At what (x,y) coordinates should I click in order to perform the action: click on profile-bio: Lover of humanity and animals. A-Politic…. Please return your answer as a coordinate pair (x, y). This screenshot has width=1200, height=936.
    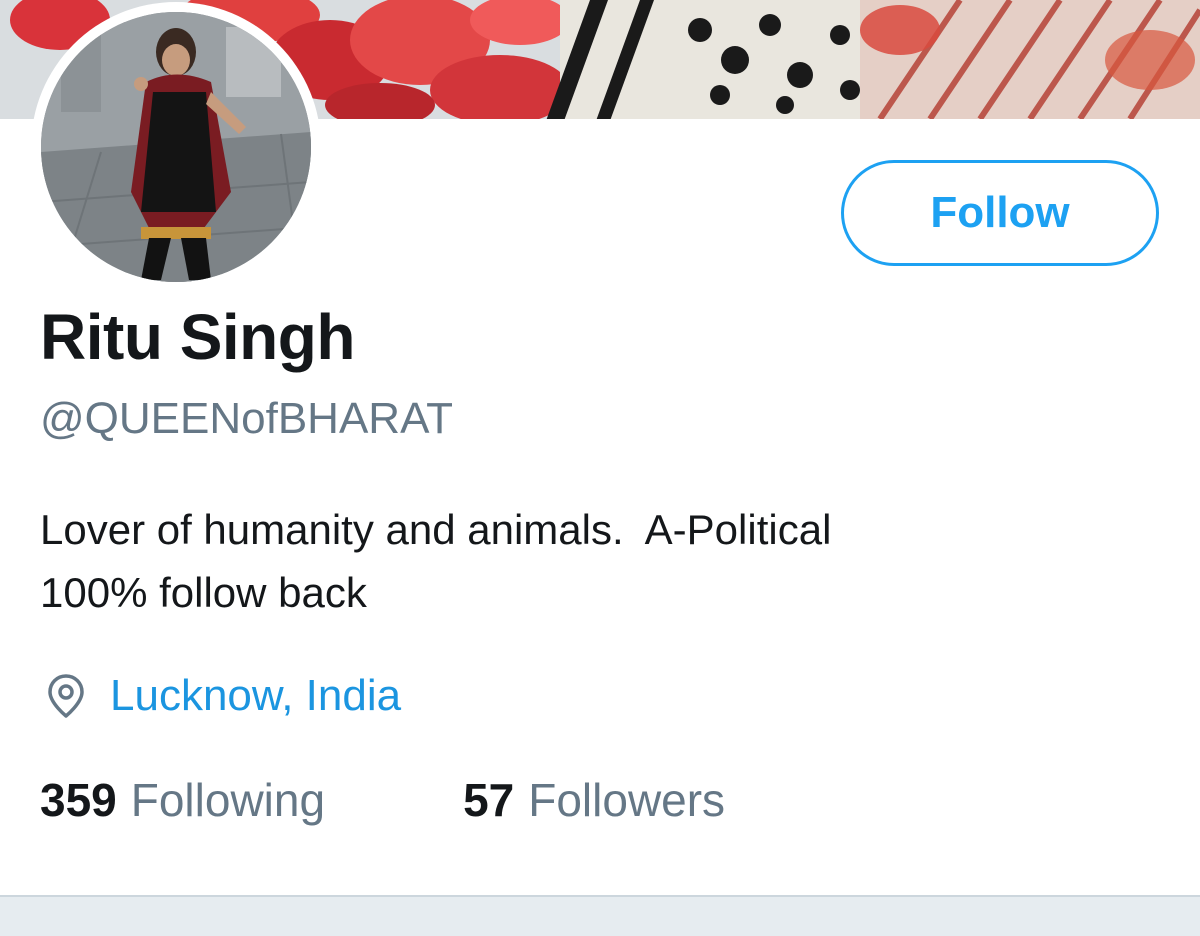
    Looking at the image, I should click on (590, 561).